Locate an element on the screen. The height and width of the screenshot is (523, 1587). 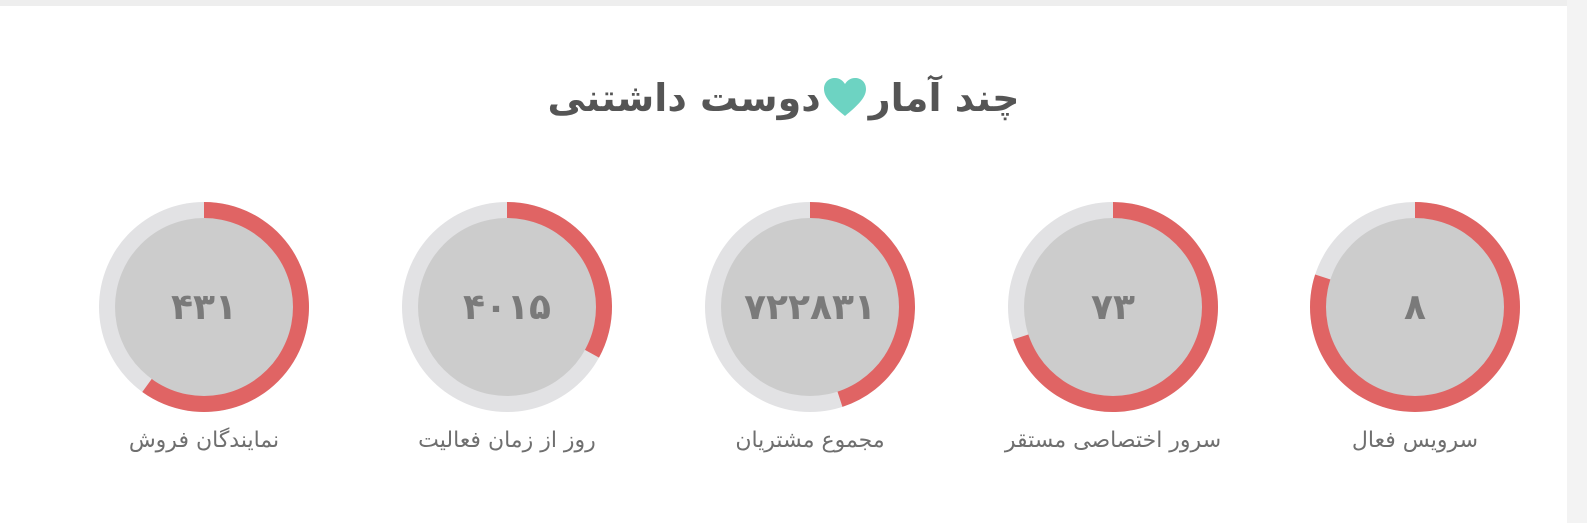
top-border is located at coordinates (793, 3).